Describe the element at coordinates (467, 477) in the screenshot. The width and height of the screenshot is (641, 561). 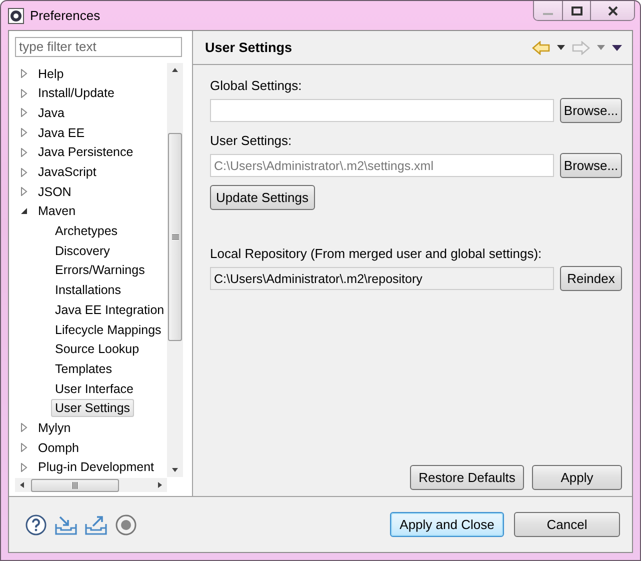
I see `restore-defaults-button: Restore Defaults` at that location.